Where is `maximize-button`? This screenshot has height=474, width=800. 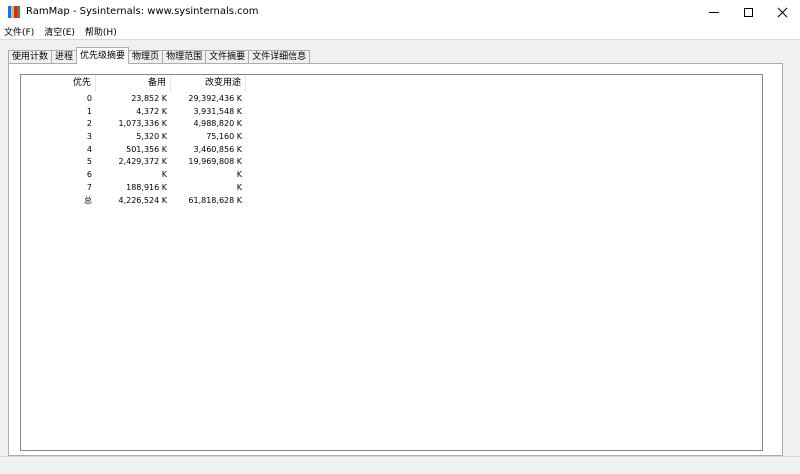 maximize-button is located at coordinates (748, 12).